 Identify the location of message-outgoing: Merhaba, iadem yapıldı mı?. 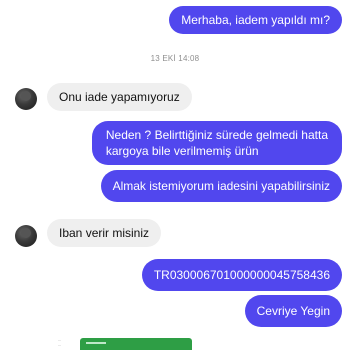
(255, 20).